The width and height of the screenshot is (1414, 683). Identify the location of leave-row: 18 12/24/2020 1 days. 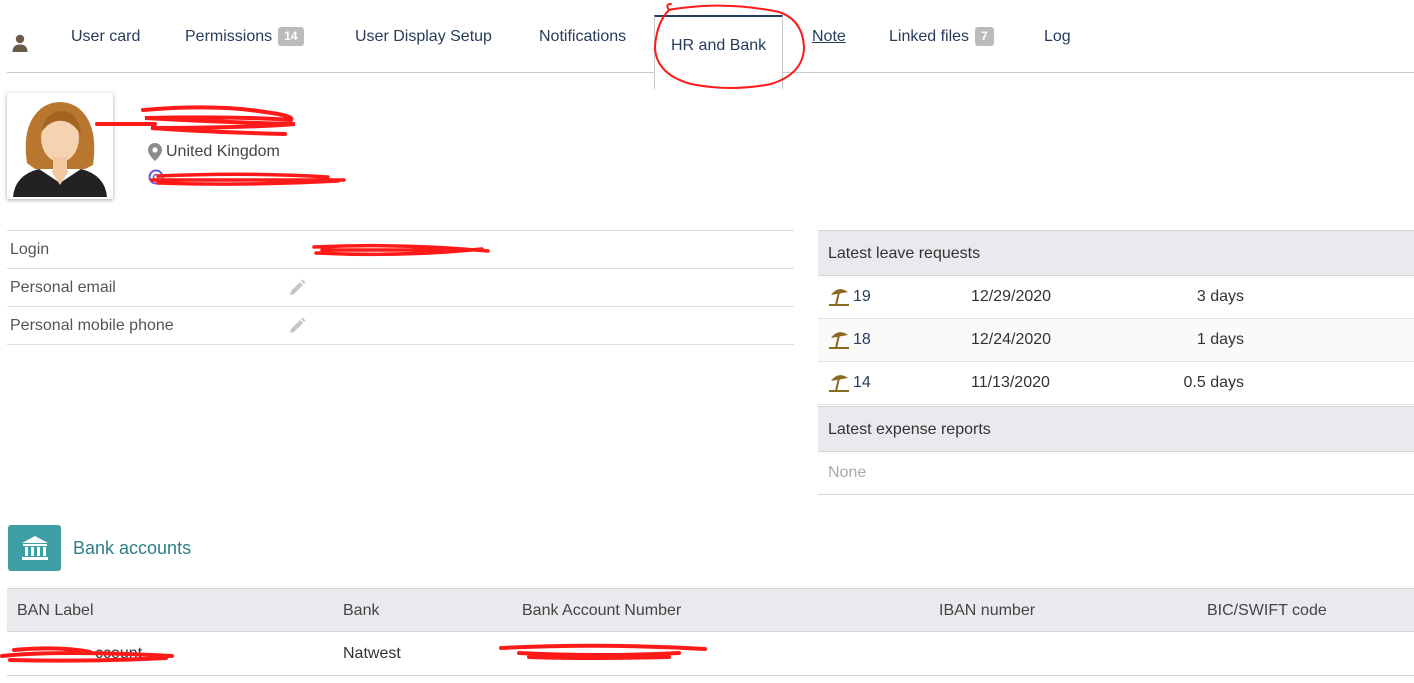
(1116, 340).